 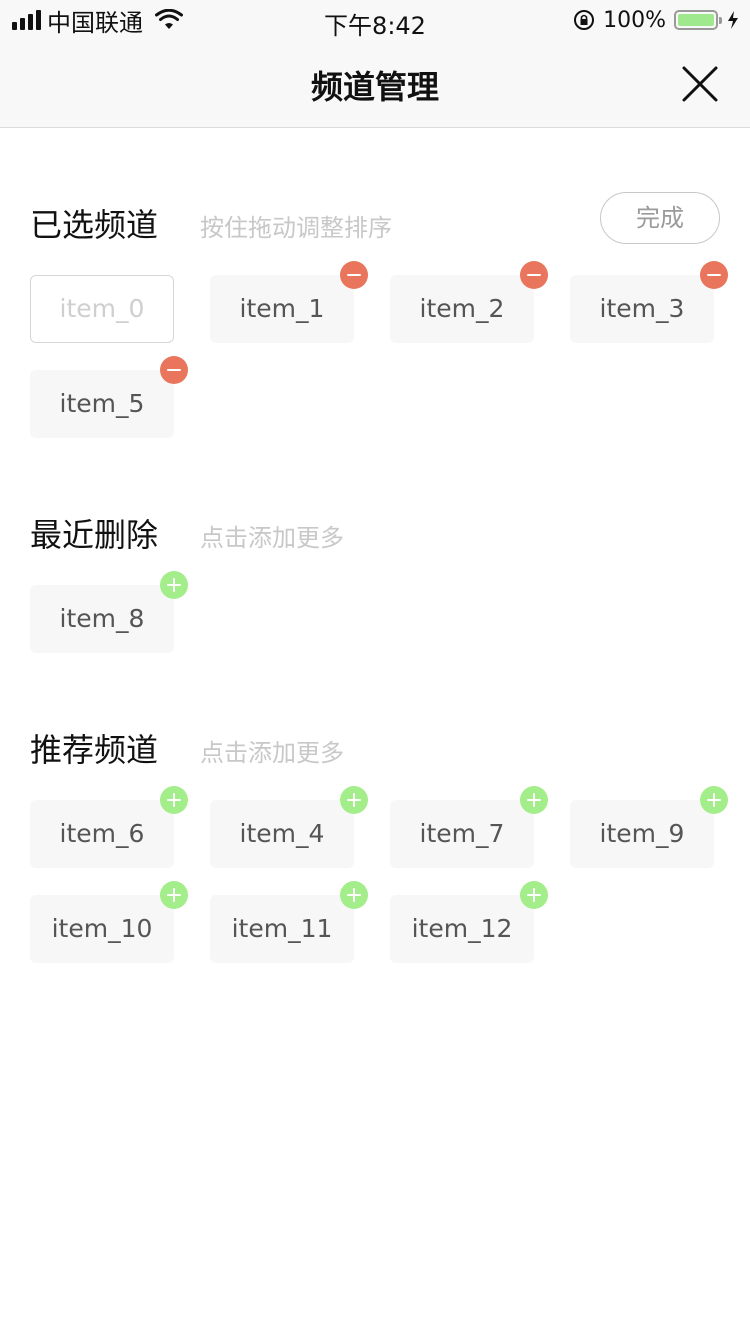 I want to click on channel-chip: item_8, so click(x=109, y=612).